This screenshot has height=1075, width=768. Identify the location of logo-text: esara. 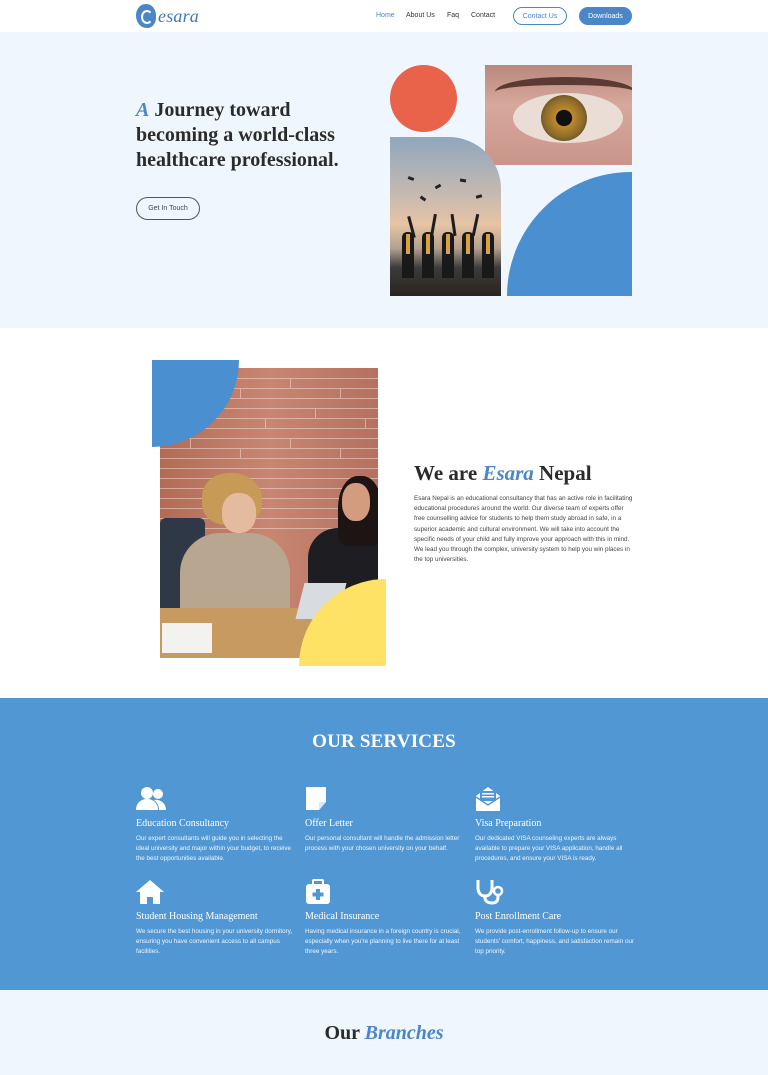
(178, 15).